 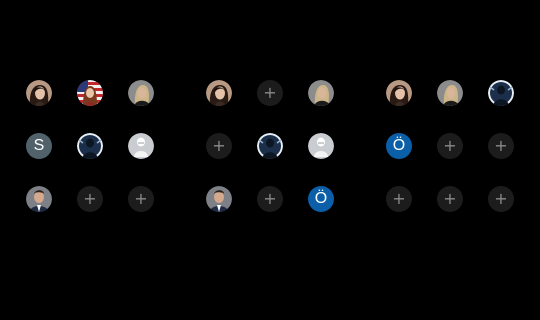 What do you see at coordinates (90, 93) in the screenshot?
I see `flag-portrait-avatar-icon` at bounding box center [90, 93].